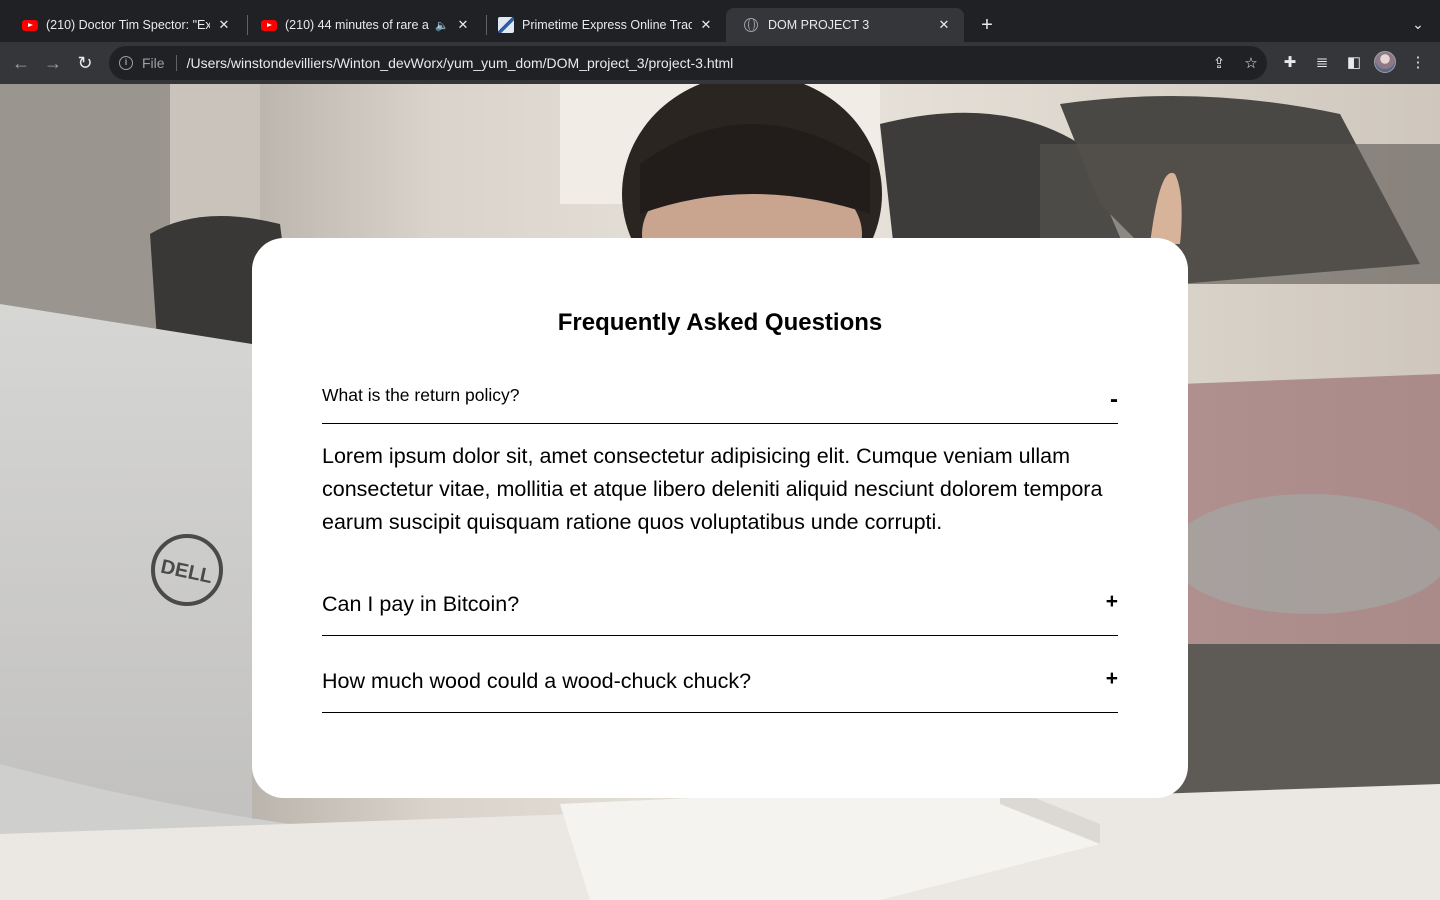 The width and height of the screenshot is (1440, 900). I want to click on tab-search-icon: ⌄, so click(1418, 24).